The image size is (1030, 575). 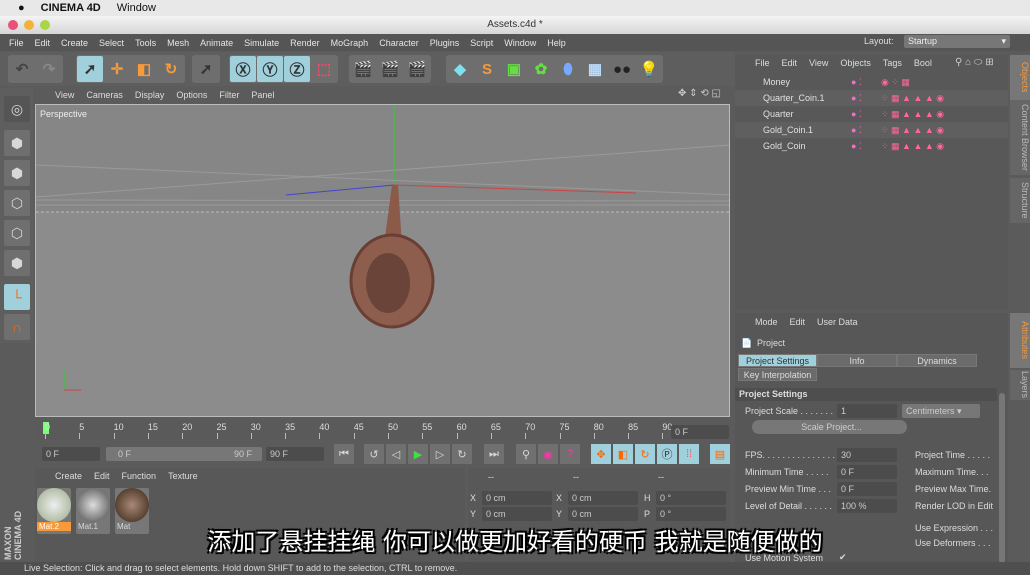 I want to click on record-keys-icon: ⚲, so click(x=526, y=454).